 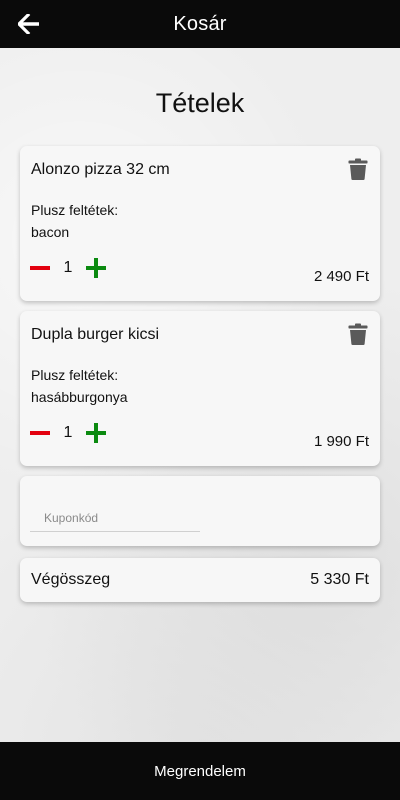 What do you see at coordinates (200, 103) in the screenshot?
I see `section-title: Tételek` at bounding box center [200, 103].